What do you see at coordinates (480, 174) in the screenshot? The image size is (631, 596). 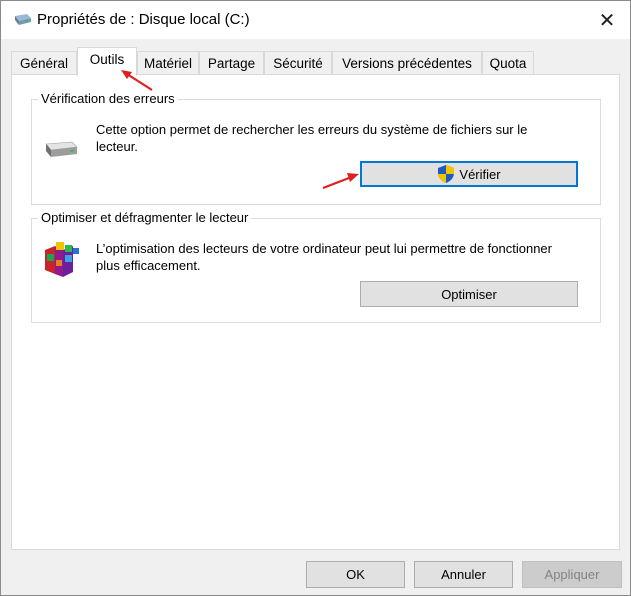 I see `verify-button-label: Vérifier` at bounding box center [480, 174].